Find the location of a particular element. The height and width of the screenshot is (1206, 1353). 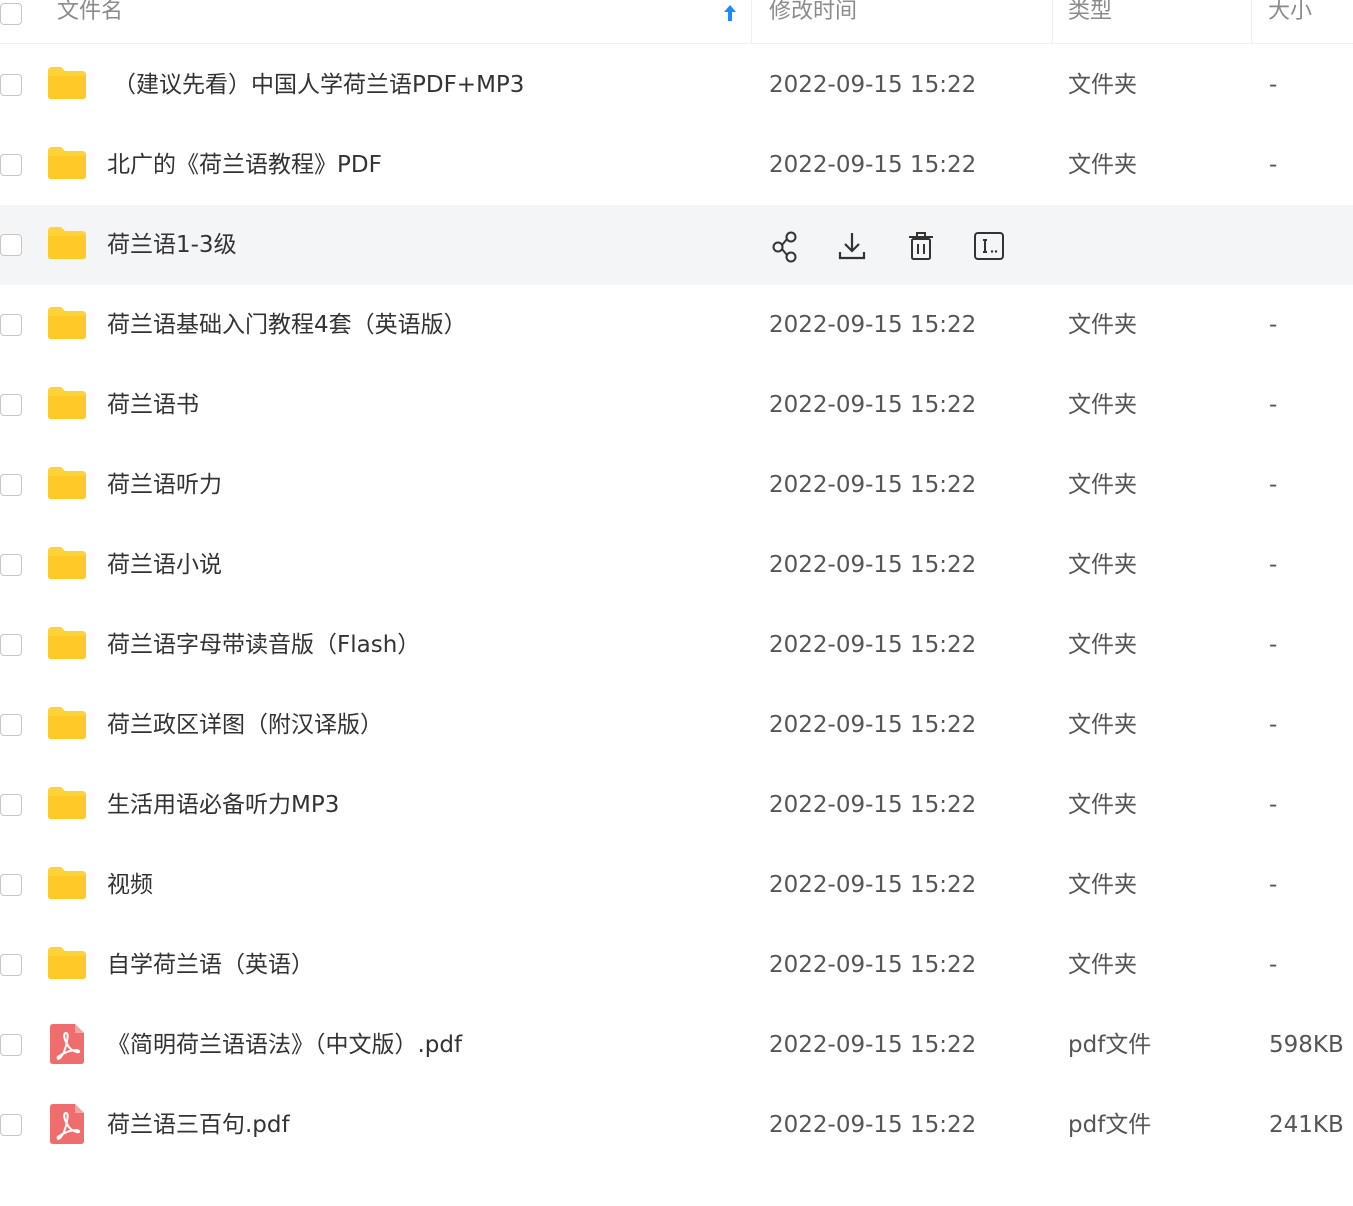

column-header-type: 类型 is located at coordinates (1090, 21).